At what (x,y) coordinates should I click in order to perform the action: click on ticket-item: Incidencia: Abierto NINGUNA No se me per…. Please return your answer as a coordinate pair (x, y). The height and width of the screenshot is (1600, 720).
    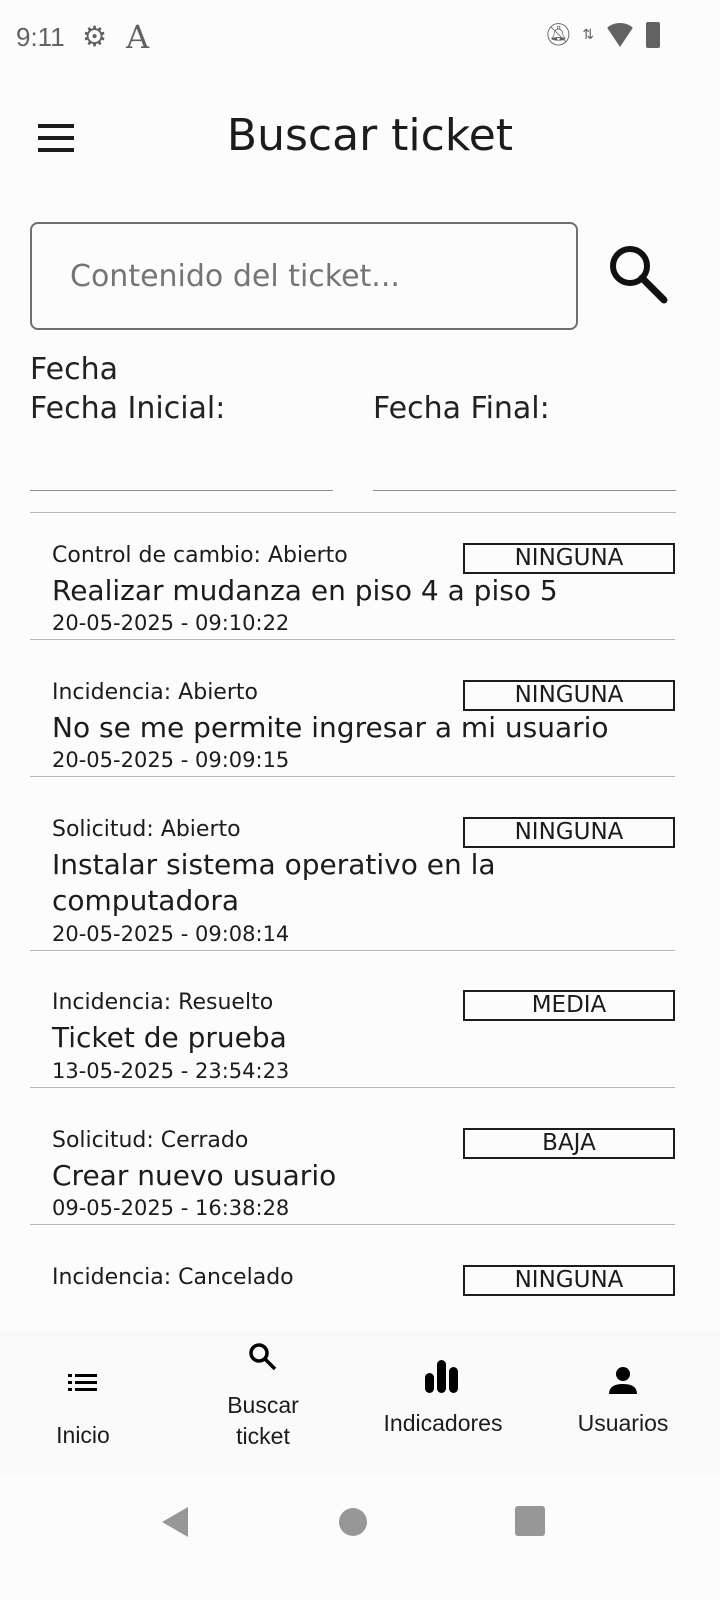
    Looking at the image, I should click on (352, 728).